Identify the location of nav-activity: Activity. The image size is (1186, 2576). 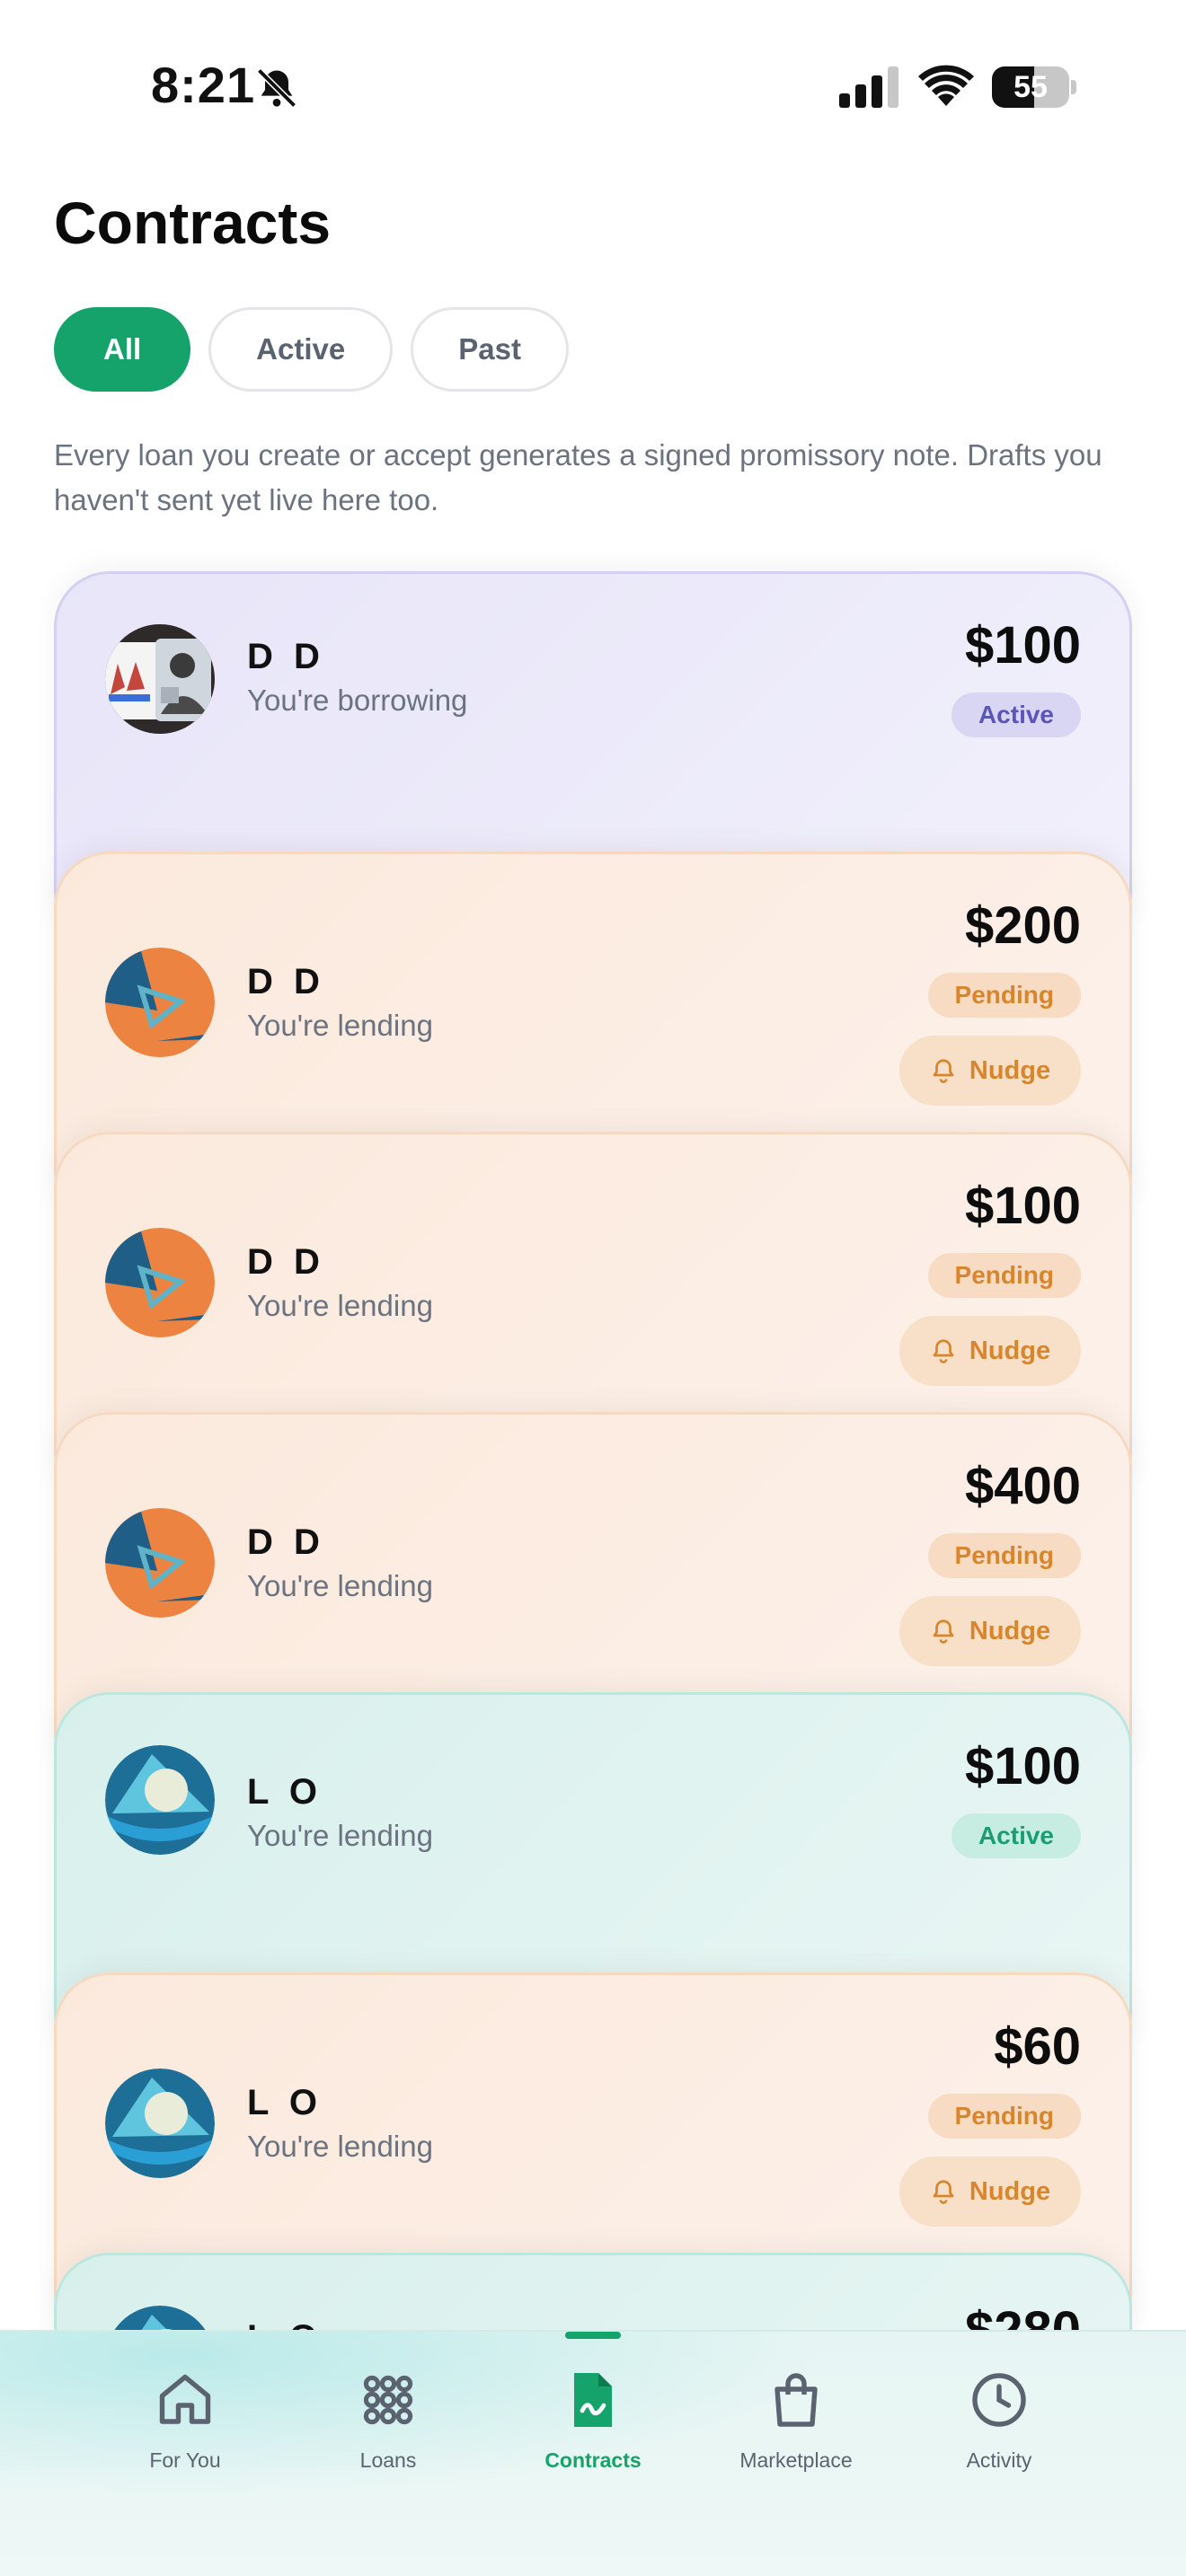
(999, 2435).